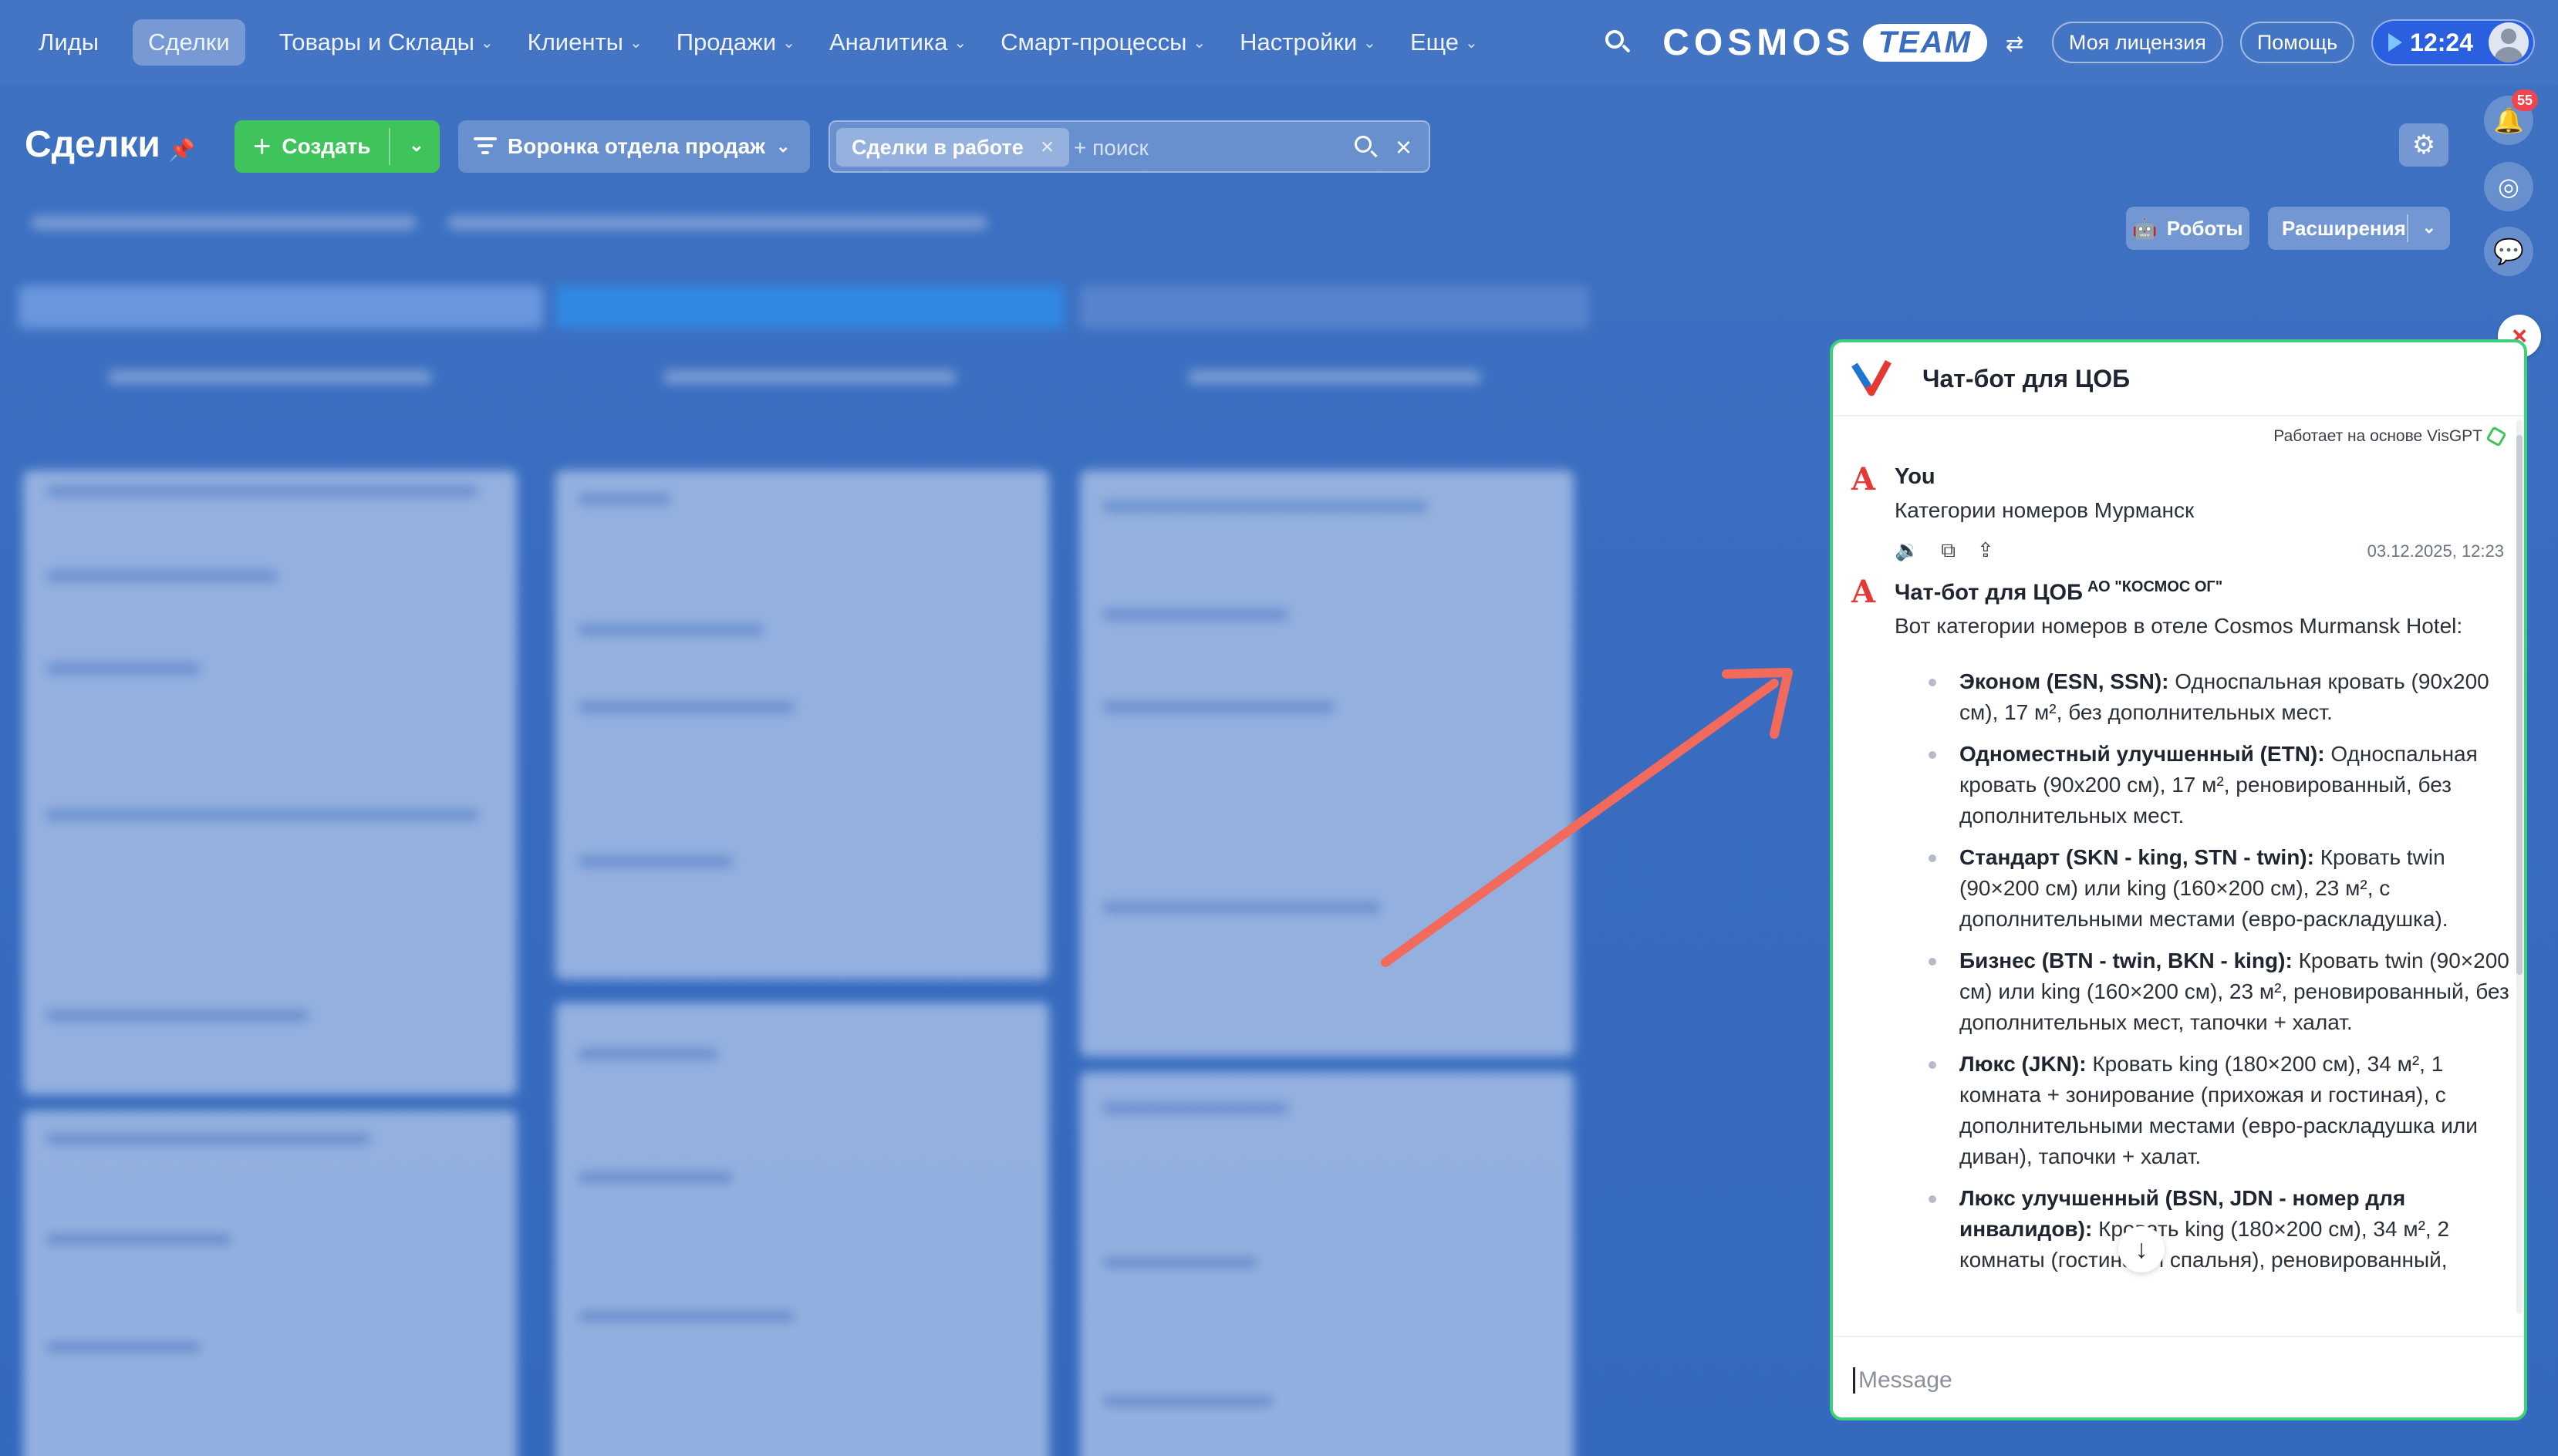 This screenshot has height=1456, width=2558. I want to click on pin-icon: 📌, so click(181, 150).